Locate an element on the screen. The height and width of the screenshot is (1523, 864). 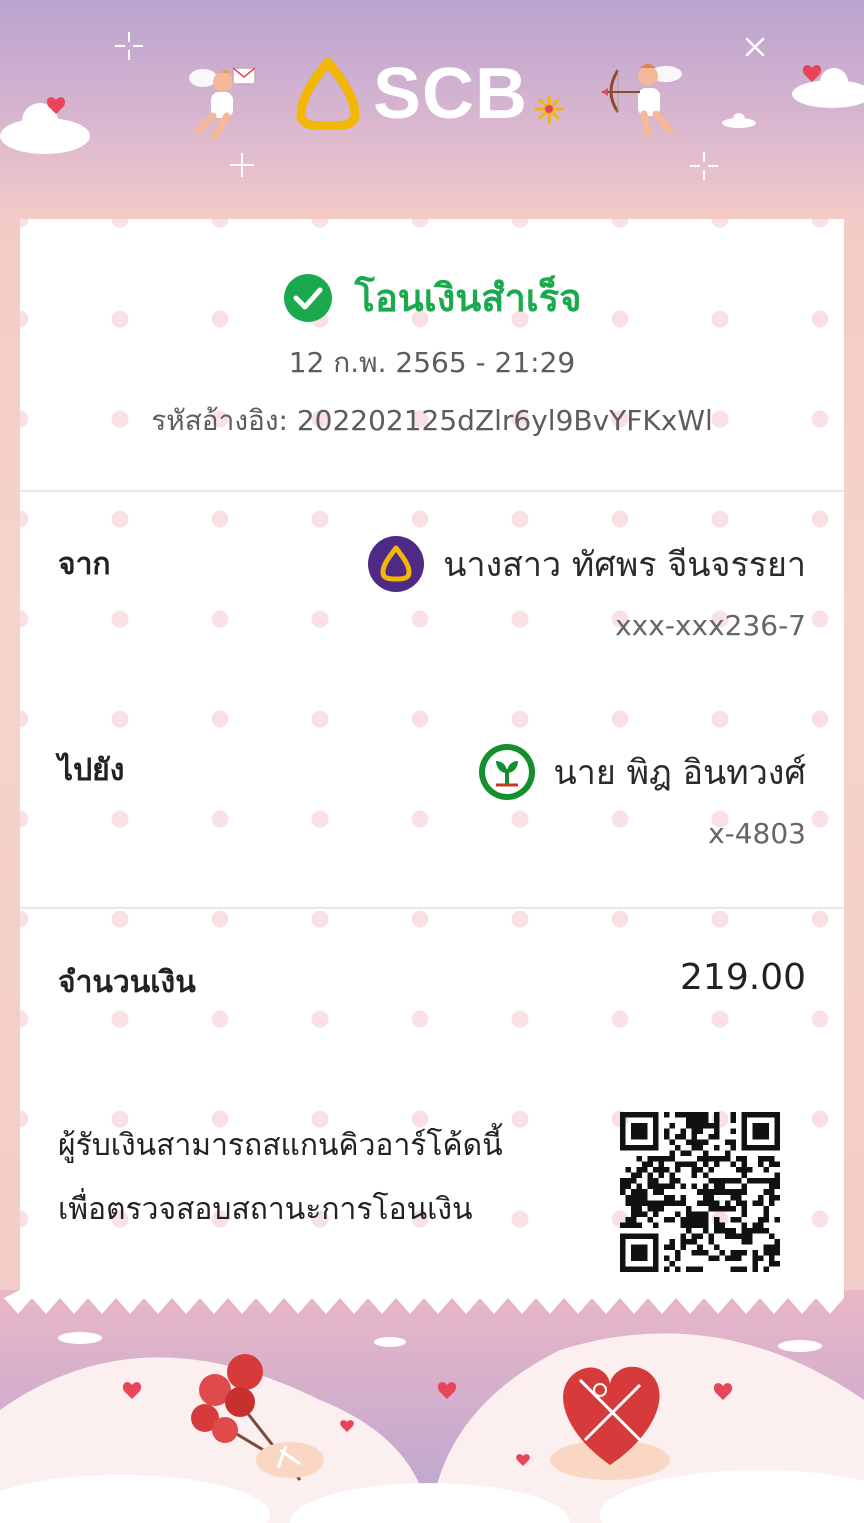
scb-emblem-icon is located at coordinates (328, 94).